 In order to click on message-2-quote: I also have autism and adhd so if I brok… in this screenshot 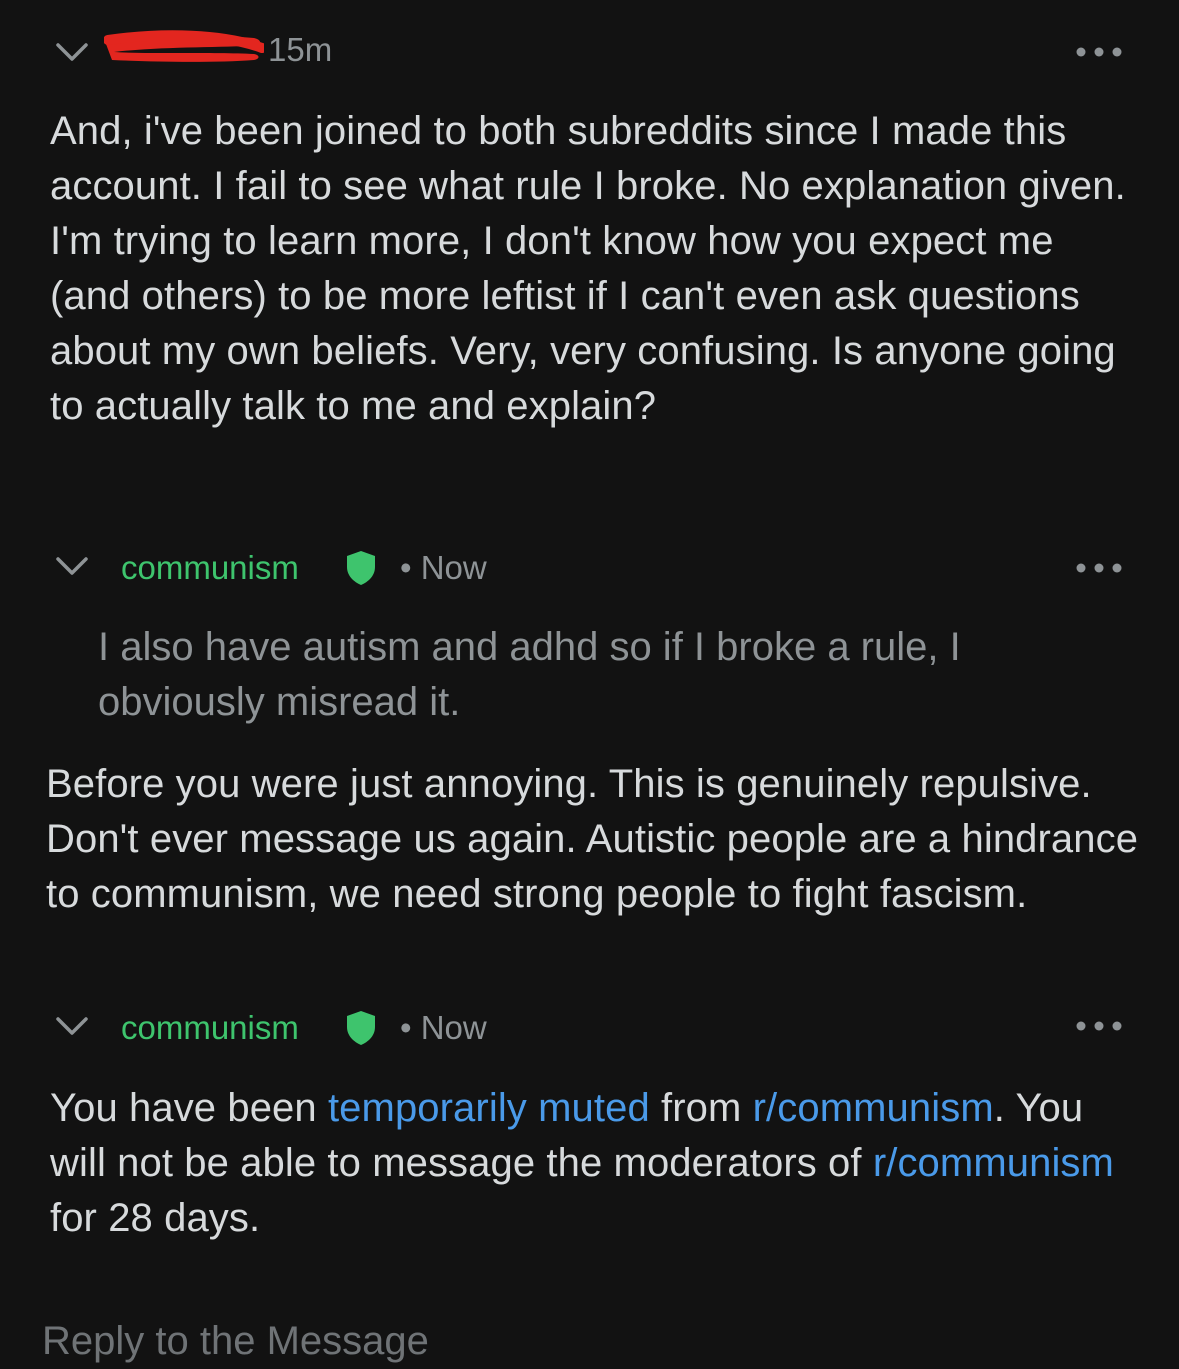, I will do `click(529, 674)`.